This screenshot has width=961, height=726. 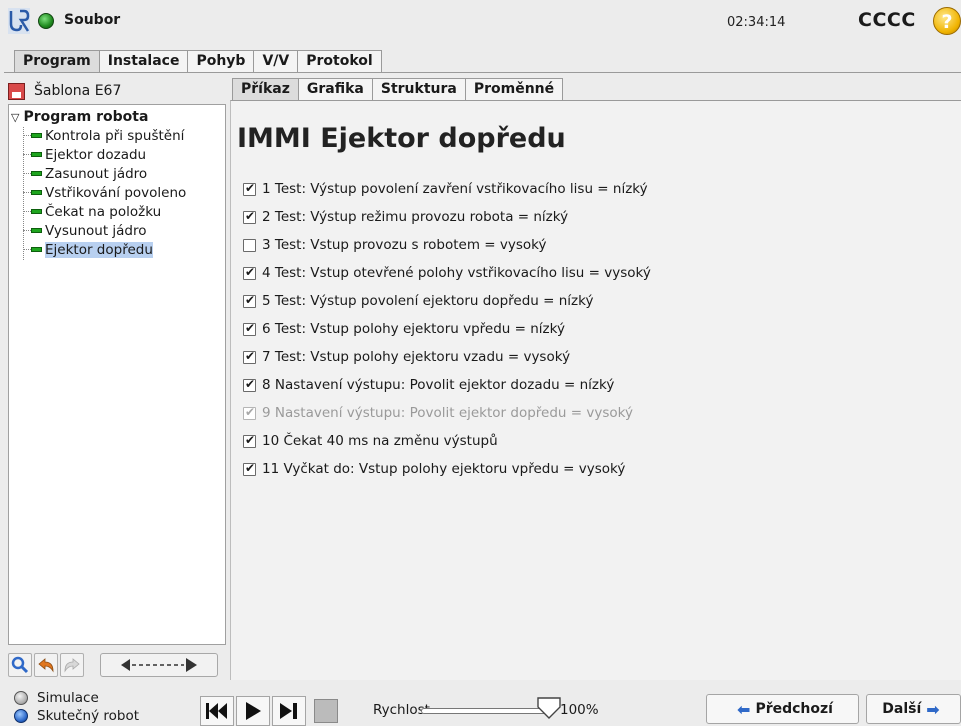 What do you see at coordinates (19, 21) in the screenshot?
I see `ur-logo-icon` at bounding box center [19, 21].